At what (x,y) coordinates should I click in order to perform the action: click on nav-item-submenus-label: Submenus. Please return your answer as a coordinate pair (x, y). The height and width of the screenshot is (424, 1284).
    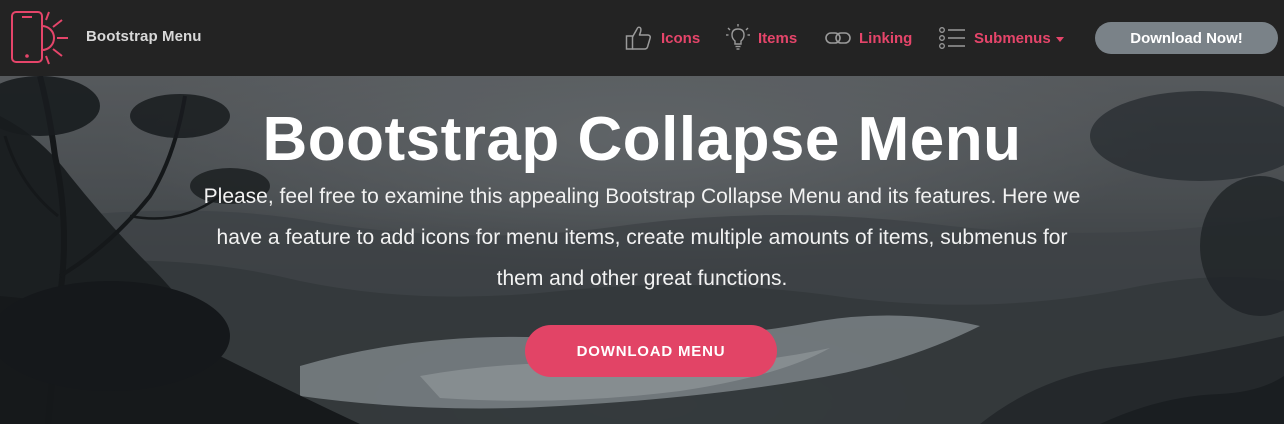
    Looking at the image, I should click on (1012, 38).